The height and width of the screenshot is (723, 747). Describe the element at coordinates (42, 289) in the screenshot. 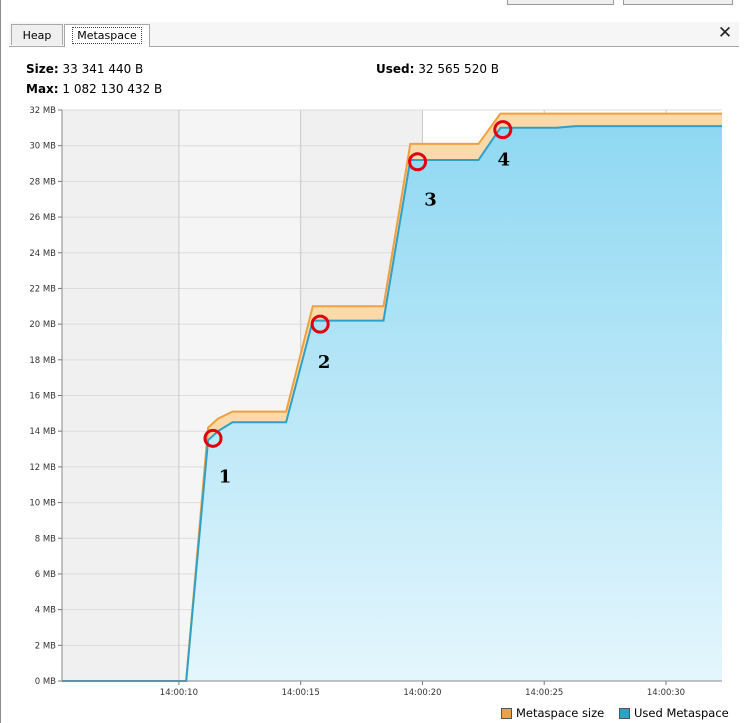

I see `y-tick-label: 22 MB` at that location.